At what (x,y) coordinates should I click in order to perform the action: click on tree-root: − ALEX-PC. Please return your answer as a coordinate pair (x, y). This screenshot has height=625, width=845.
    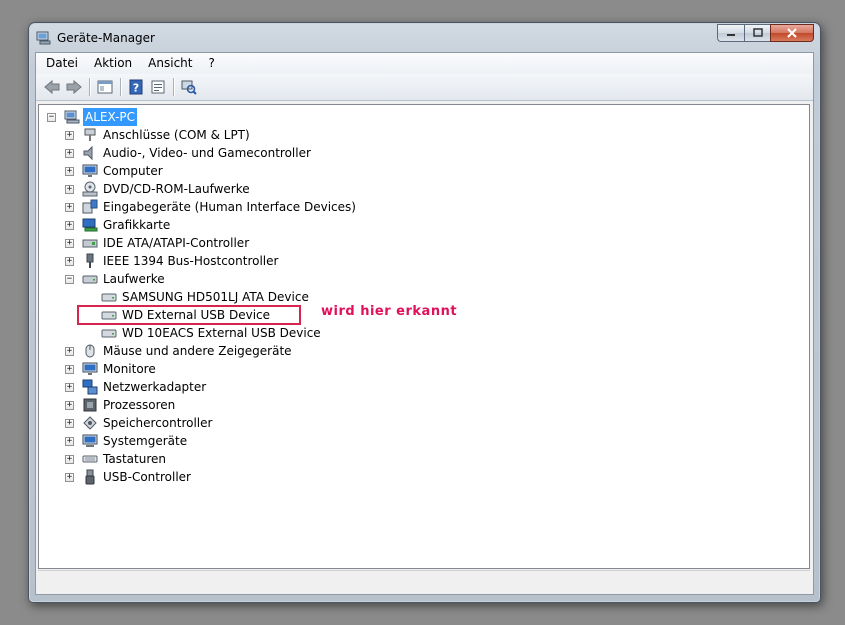
    Looking at the image, I should click on (92, 117).